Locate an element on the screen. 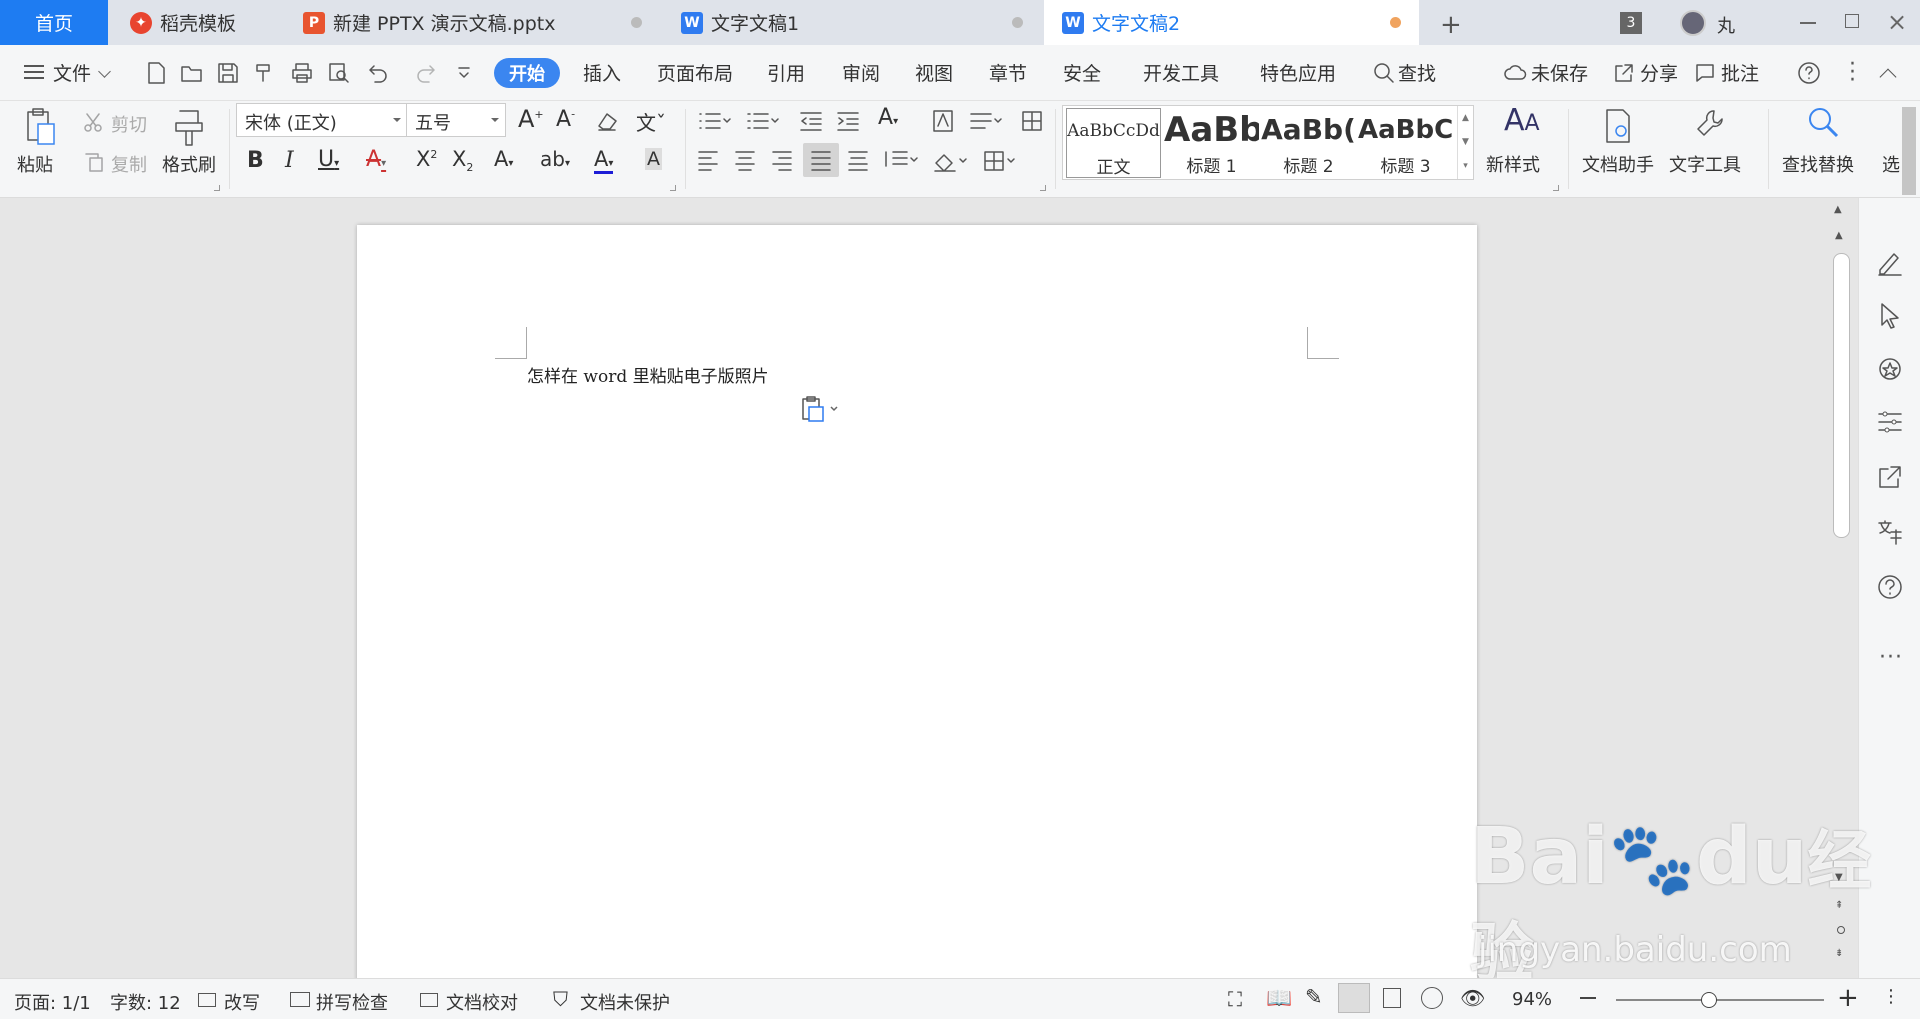 The height and width of the screenshot is (1019, 1920). page-count: 页面: 1/1 is located at coordinates (52, 1002).